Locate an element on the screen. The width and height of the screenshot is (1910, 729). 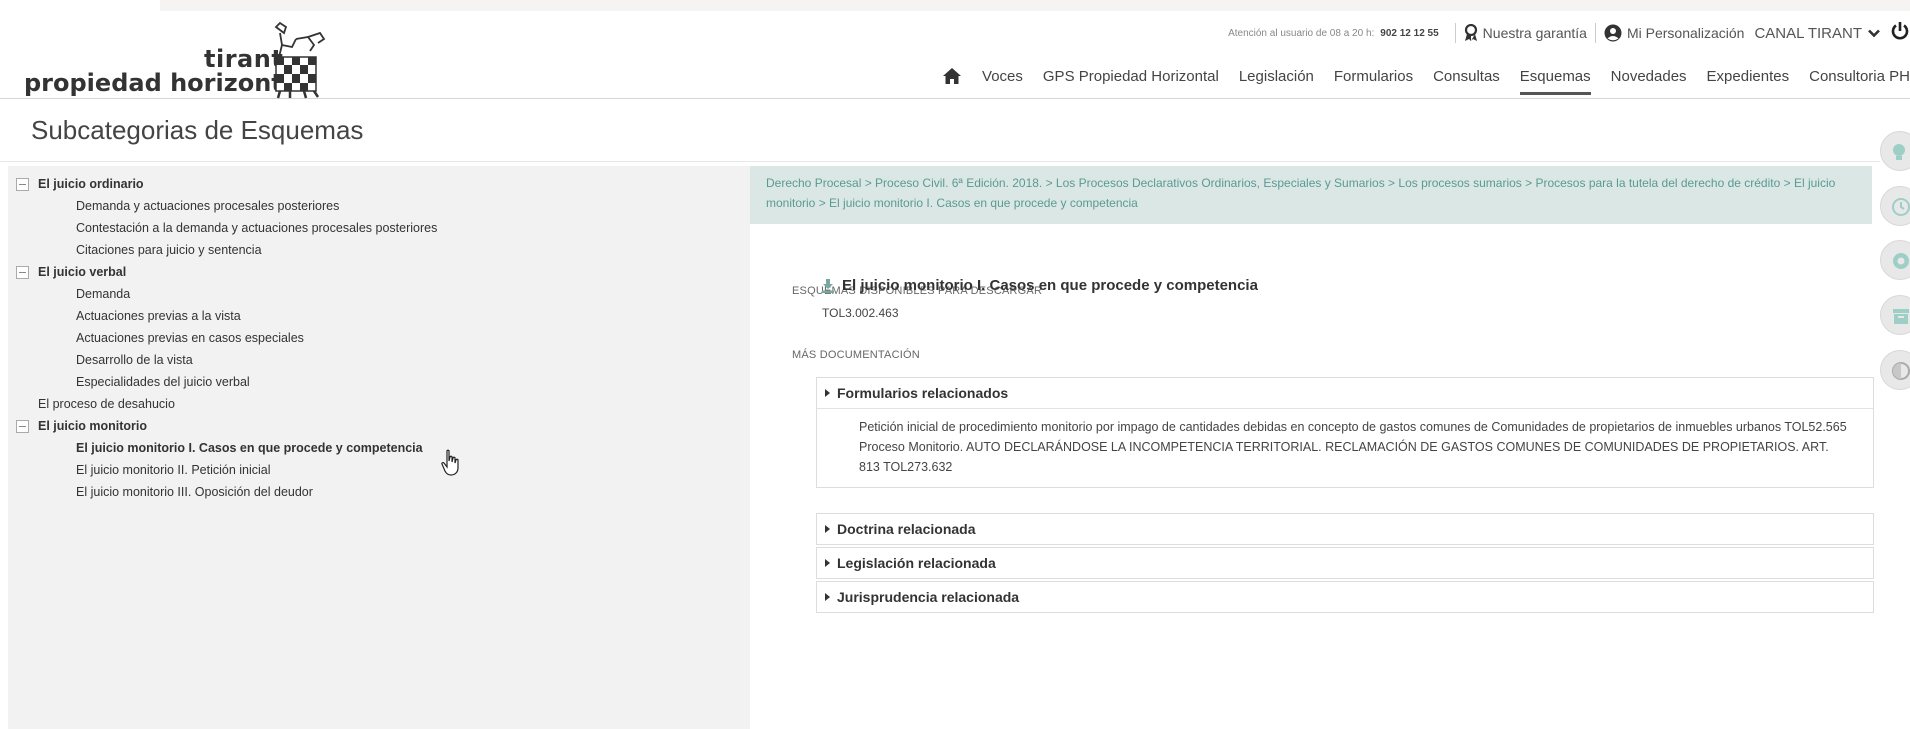
accordion-header-jurisprudencia: Jurisprudencia relacionada is located at coordinates (1345, 597).